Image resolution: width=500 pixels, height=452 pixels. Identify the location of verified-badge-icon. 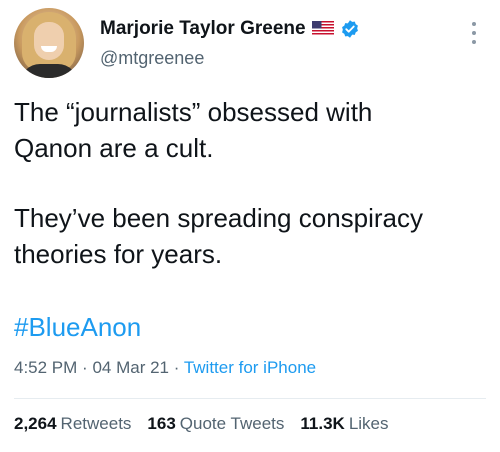
(349, 28).